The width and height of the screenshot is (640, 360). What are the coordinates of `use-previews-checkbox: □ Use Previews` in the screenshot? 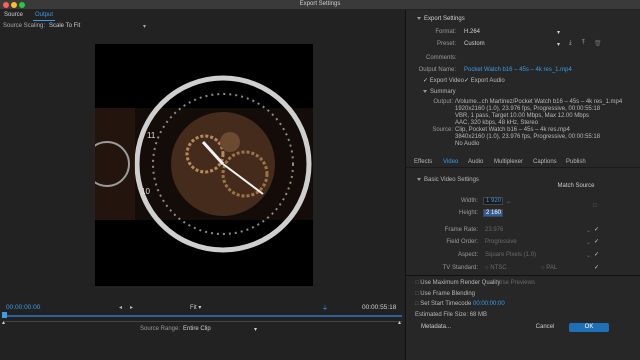 It's located at (514, 283).